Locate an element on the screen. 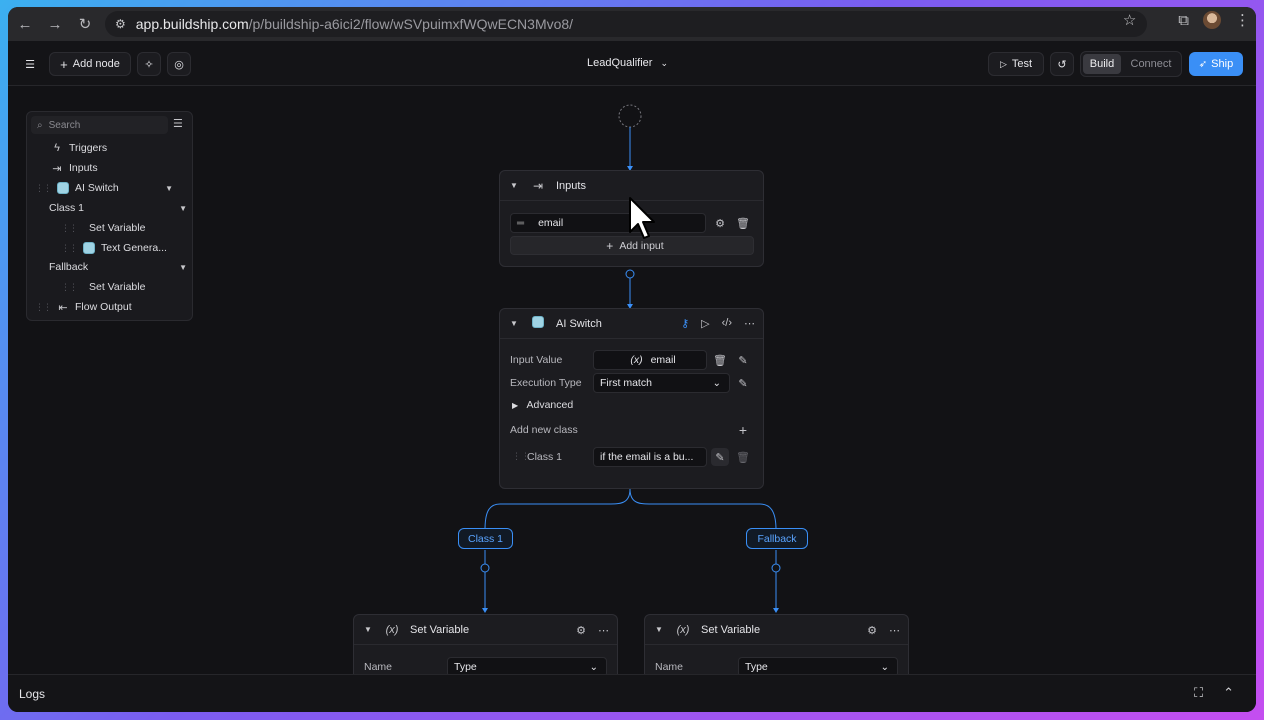 The width and height of the screenshot is (1264, 720). outline-item-inputs: ⇥ Inputs is located at coordinates (74, 168).